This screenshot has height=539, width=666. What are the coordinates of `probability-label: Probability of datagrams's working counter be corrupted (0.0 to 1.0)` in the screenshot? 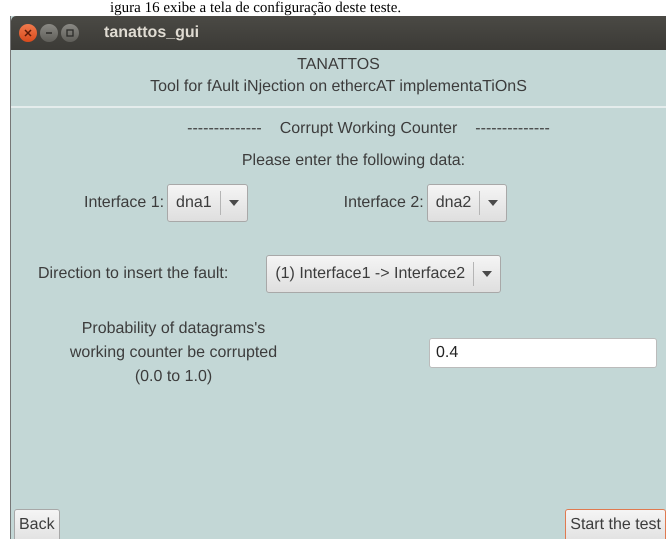 It's located at (173, 353).